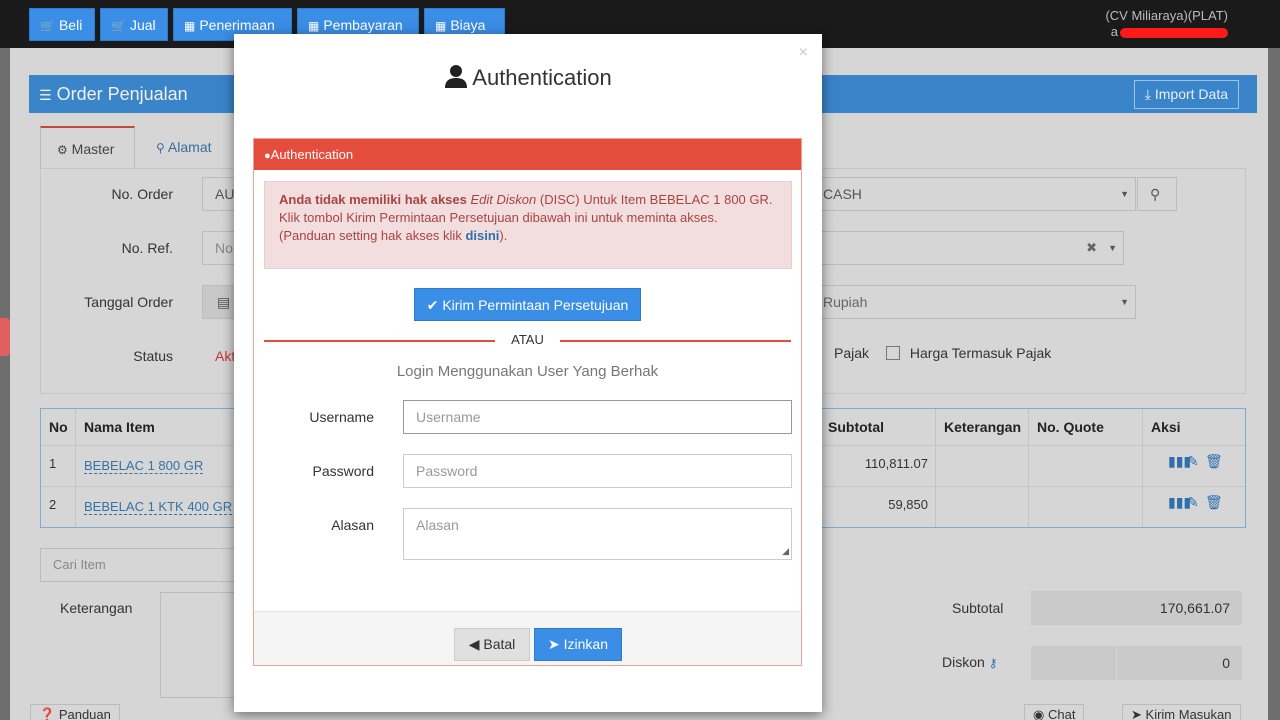 This screenshot has height=720, width=1280. Describe the element at coordinates (1136, 608) in the screenshot. I see `subtotal-value: 170,661.07` at that location.